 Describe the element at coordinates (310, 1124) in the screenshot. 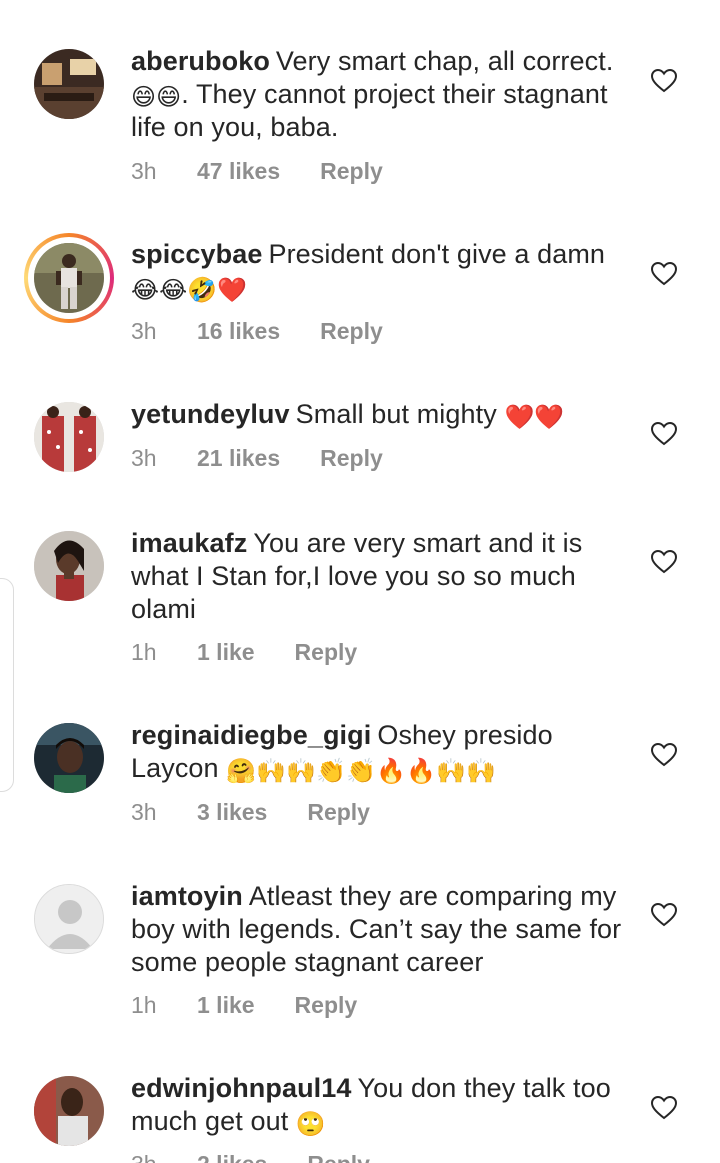

I see `emoji: 🙄` at that location.